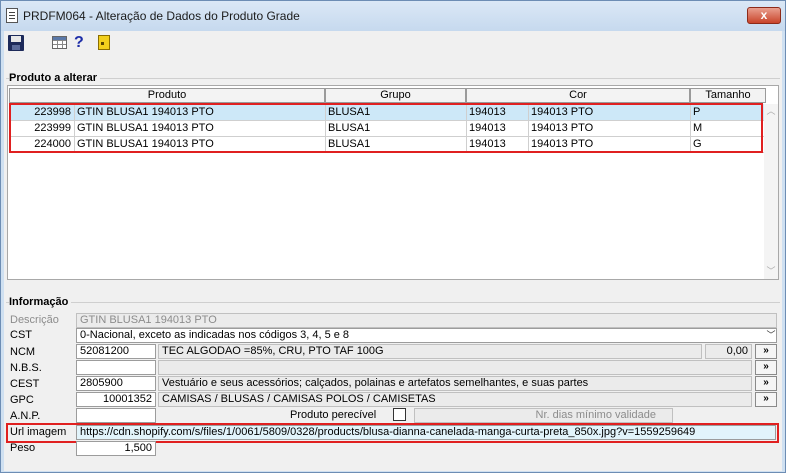 This screenshot has height=473, width=786. What do you see at coordinates (82, 43) in the screenshot?
I see `help-icon: ?` at bounding box center [82, 43].